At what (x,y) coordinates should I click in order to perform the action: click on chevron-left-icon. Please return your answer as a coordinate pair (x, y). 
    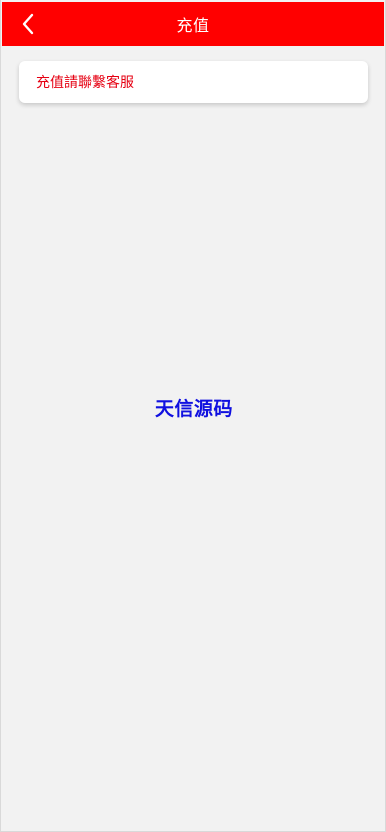
    Looking at the image, I should click on (28, 24).